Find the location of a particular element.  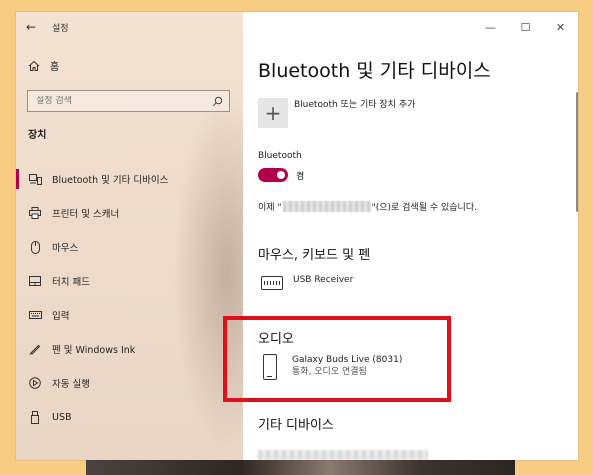

sidebar-item-label: 프린터 및 스캐너 is located at coordinates (86, 214).